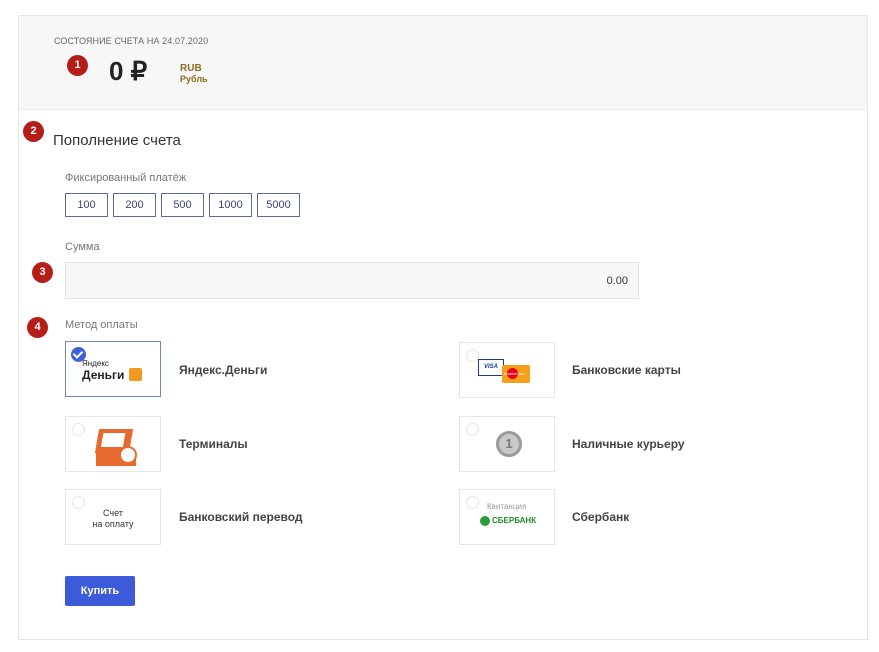 The height and width of the screenshot is (652, 879). I want to click on method-terminals-tile, so click(113, 444).